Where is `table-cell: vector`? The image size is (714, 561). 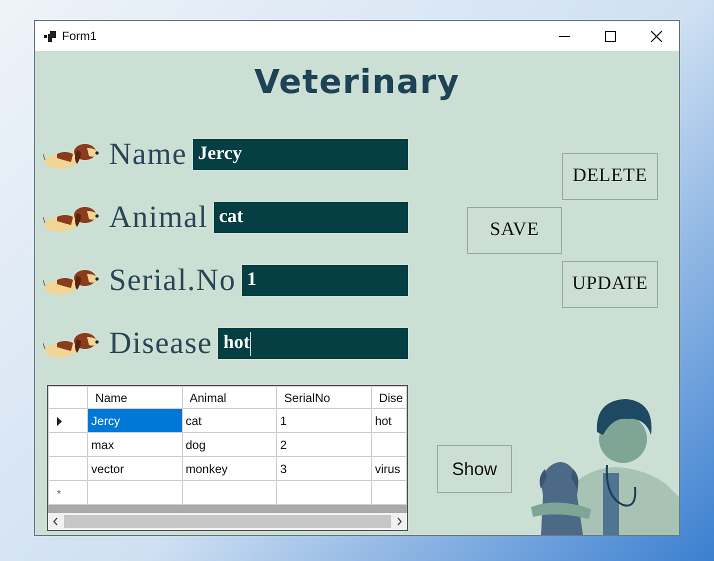
table-cell: vector is located at coordinates (135, 468).